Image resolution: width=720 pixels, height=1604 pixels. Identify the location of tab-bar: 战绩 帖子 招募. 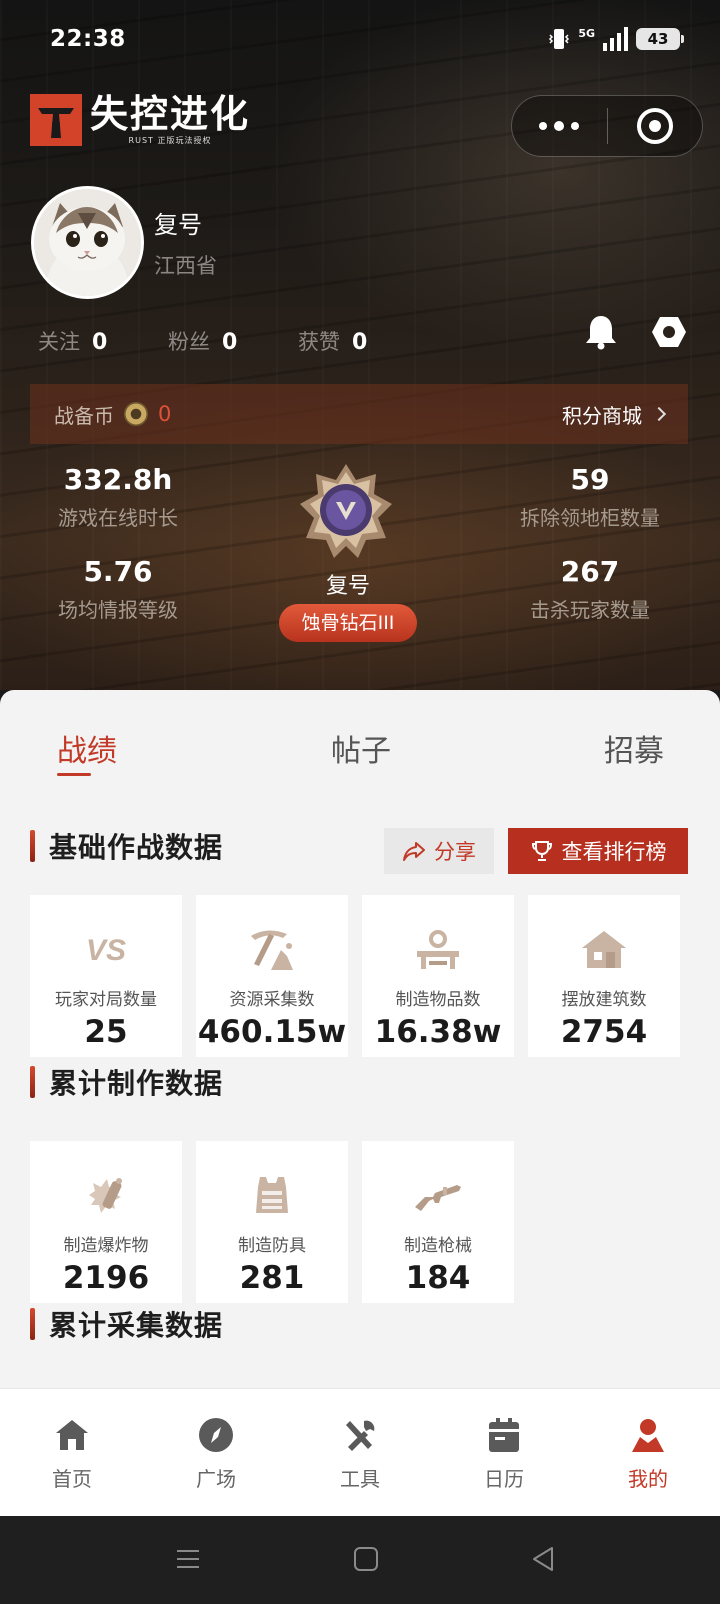
(360, 740).